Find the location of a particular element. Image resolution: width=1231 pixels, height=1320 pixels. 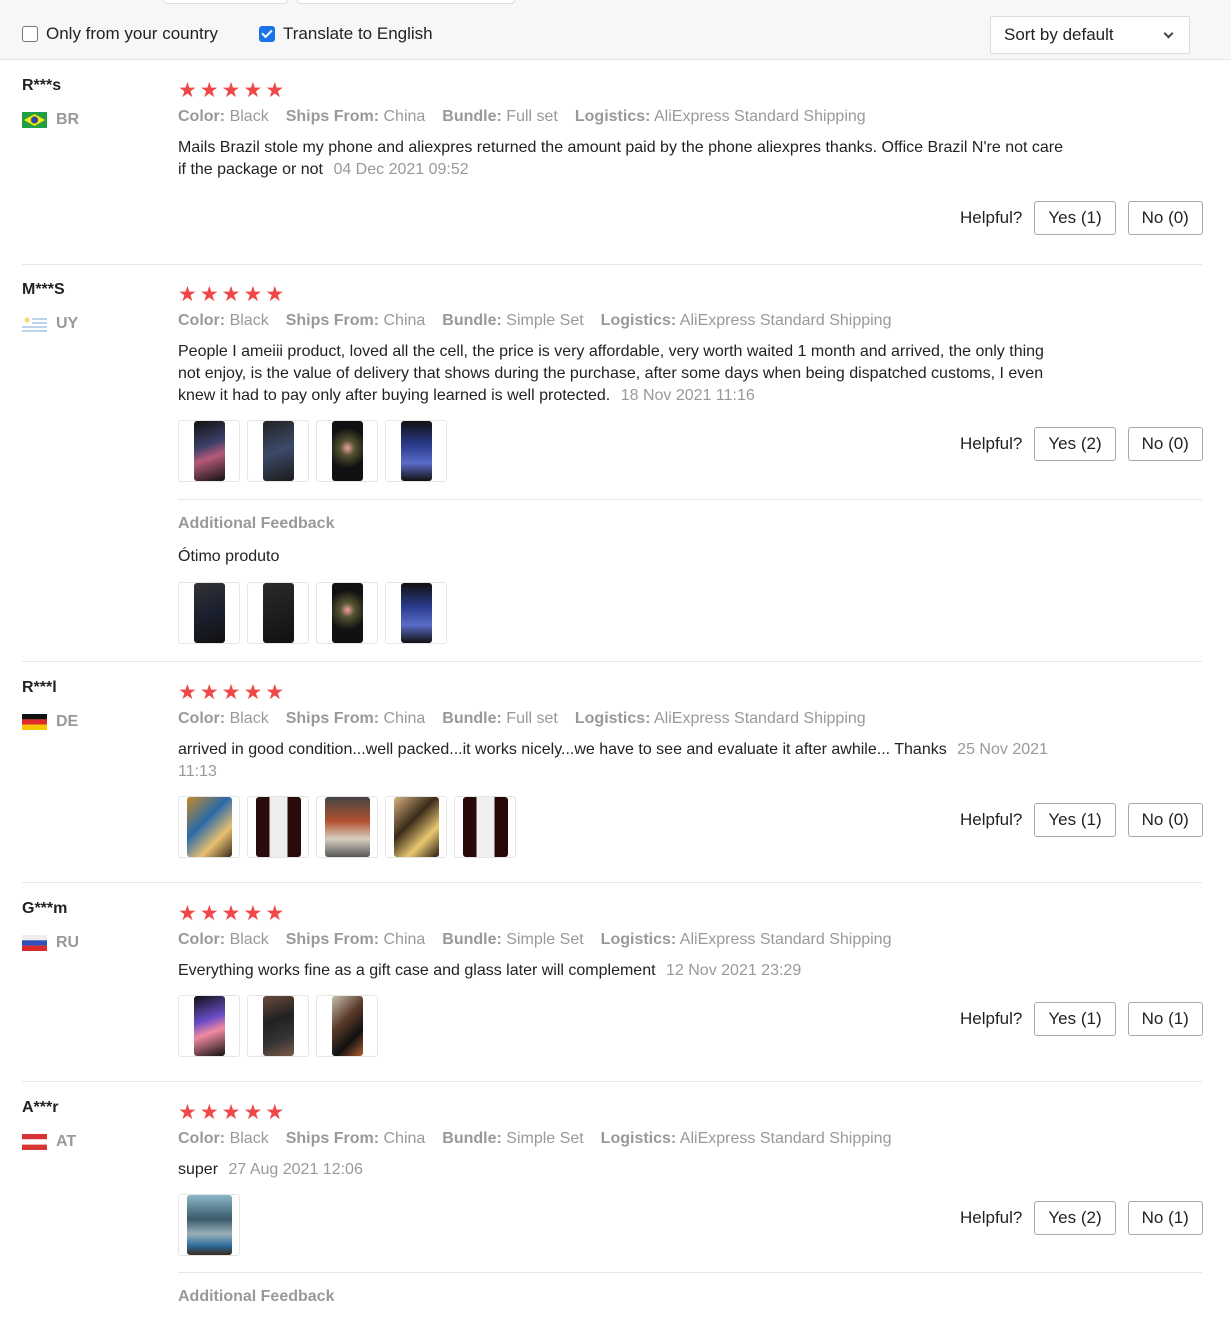

reviewer-country: DE is located at coordinates (50, 722).